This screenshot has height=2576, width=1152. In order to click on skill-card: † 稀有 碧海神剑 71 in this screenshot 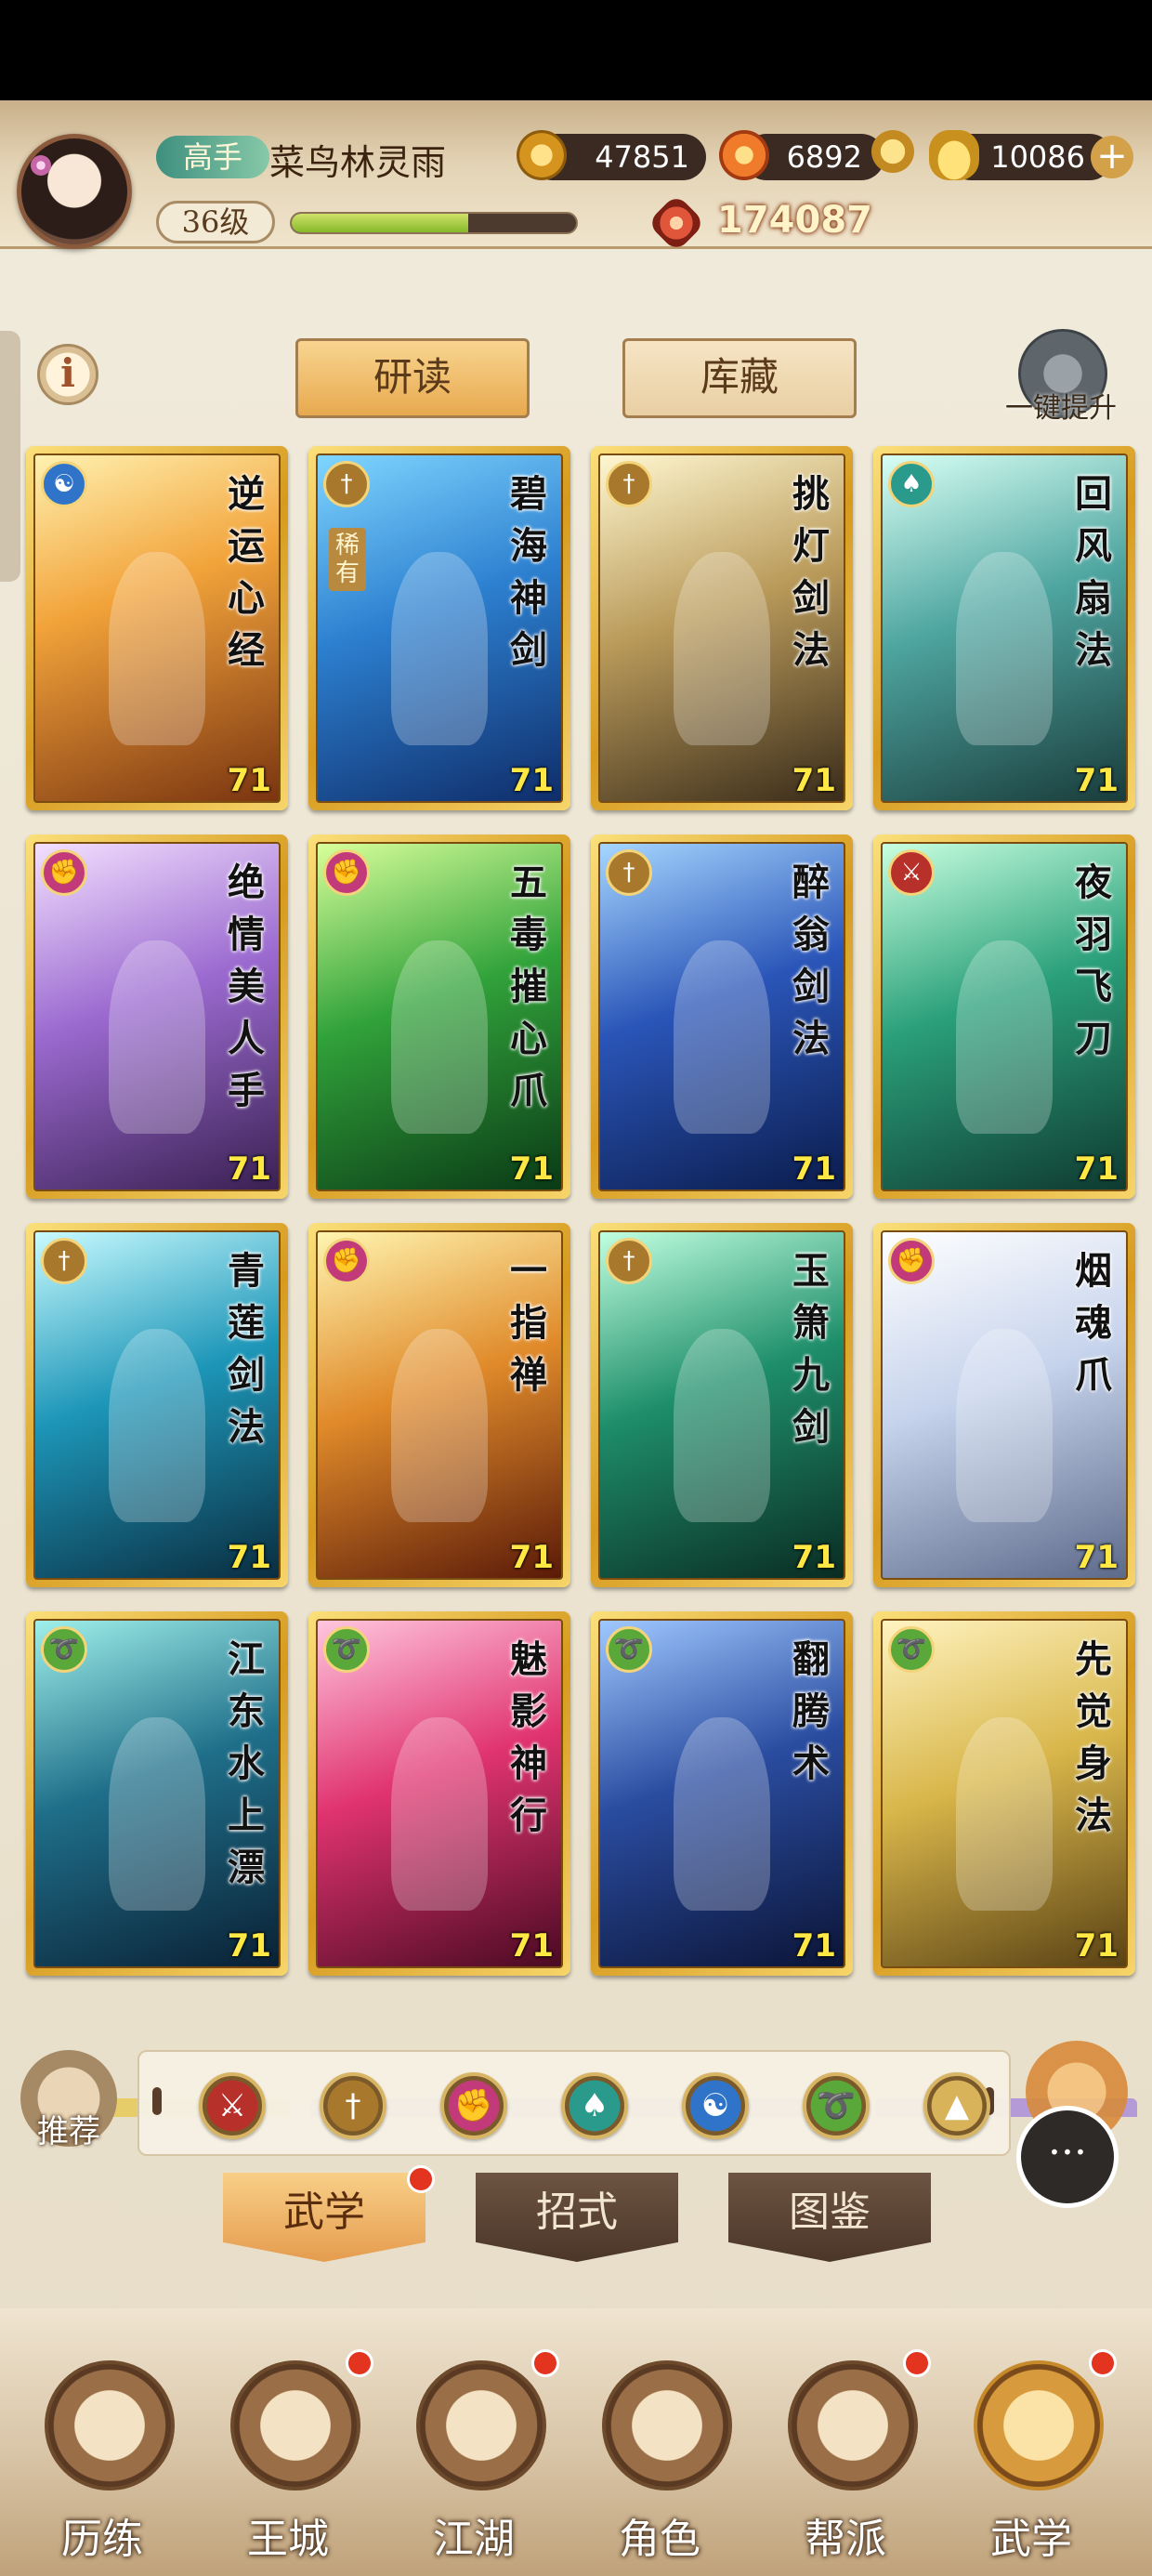, I will do `click(439, 628)`.